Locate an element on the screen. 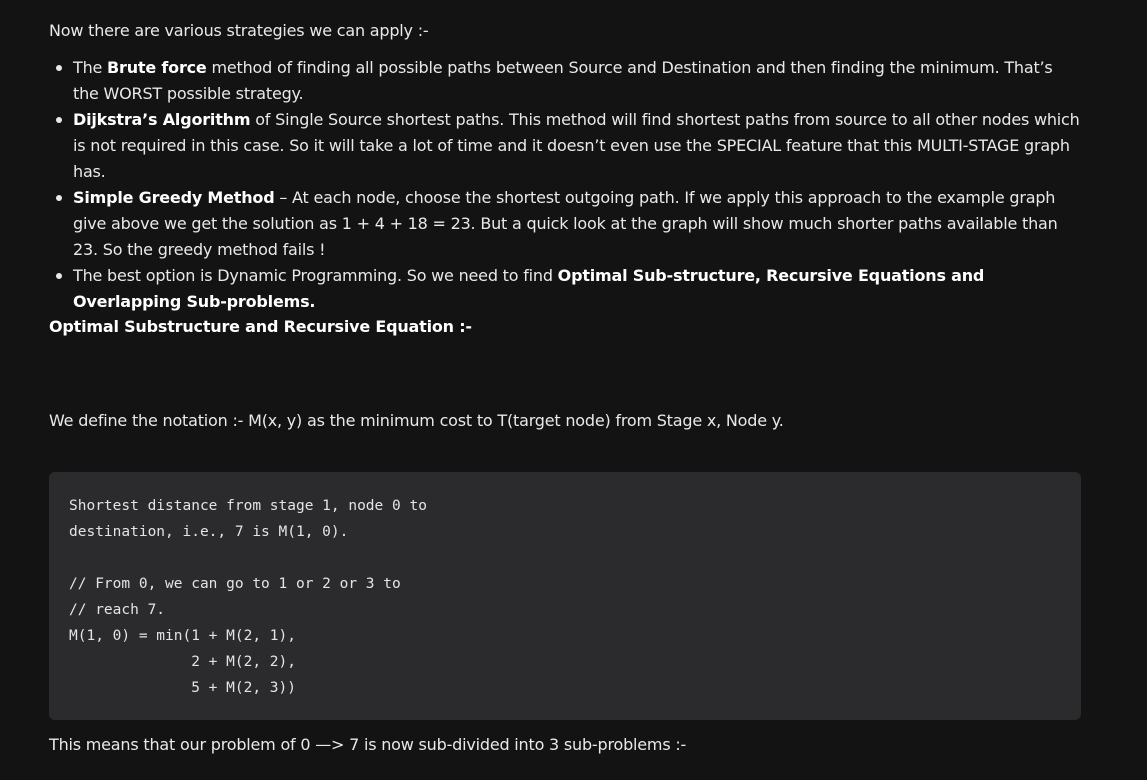 The width and height of the screenshot is (1147, 780). item-text-bold: Dijkstra’s Algorithm is located at coordinates (162, 119).